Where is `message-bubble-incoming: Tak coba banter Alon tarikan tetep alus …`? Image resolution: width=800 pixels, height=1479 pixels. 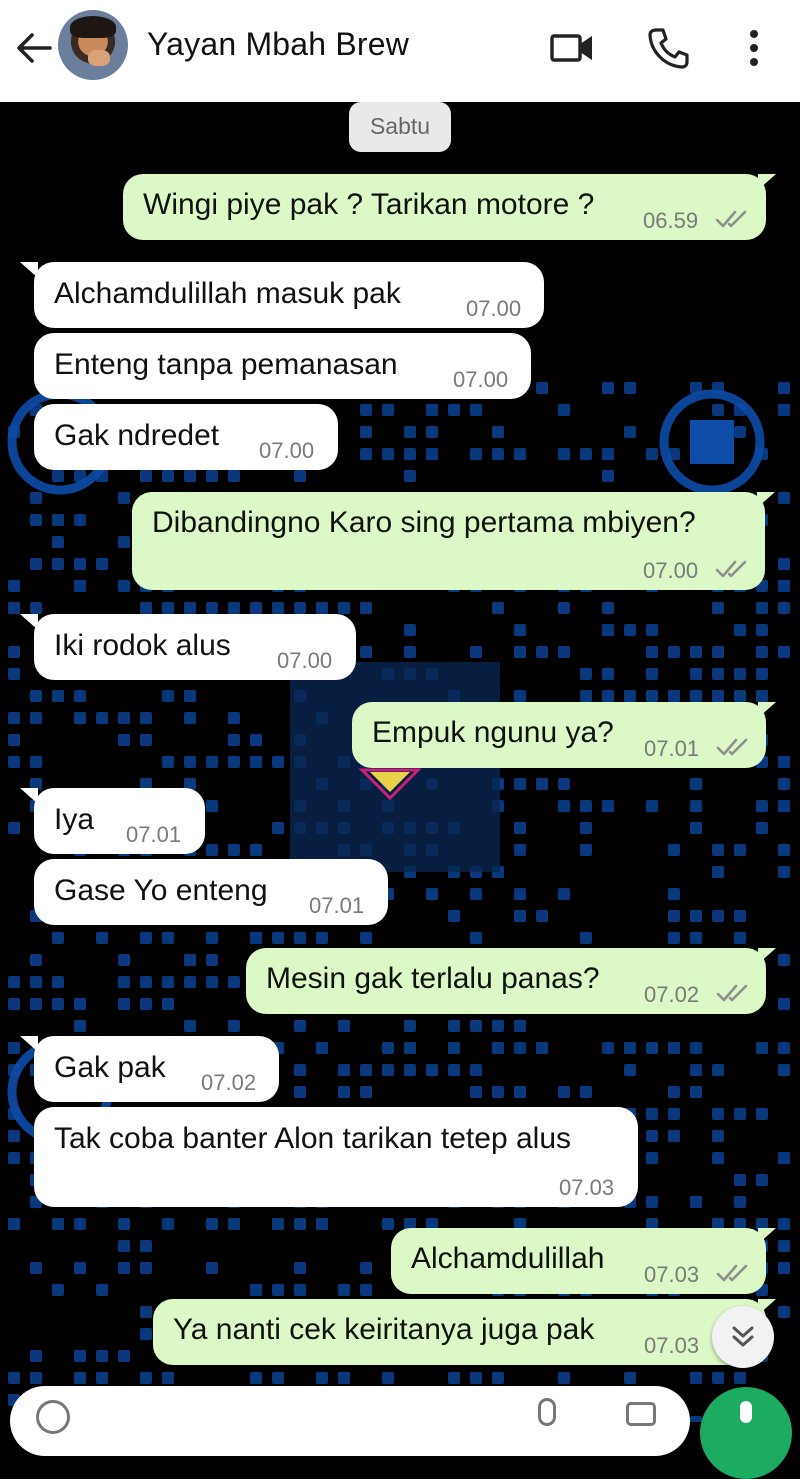
message-bubble-incoming: Tak coba banter Alon tarikan tetep alus … is located at coordinates (336, 1157).